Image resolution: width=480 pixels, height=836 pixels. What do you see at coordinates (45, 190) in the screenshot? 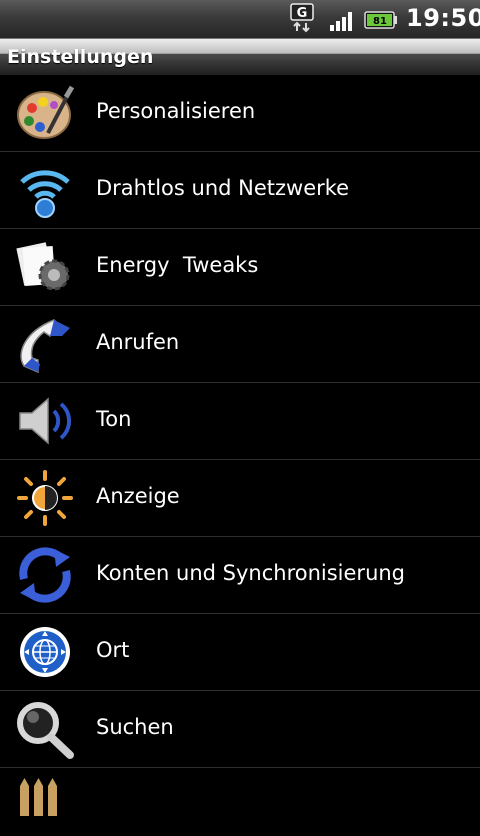
I see `wifi-icon` at bounding box center [45, 190].